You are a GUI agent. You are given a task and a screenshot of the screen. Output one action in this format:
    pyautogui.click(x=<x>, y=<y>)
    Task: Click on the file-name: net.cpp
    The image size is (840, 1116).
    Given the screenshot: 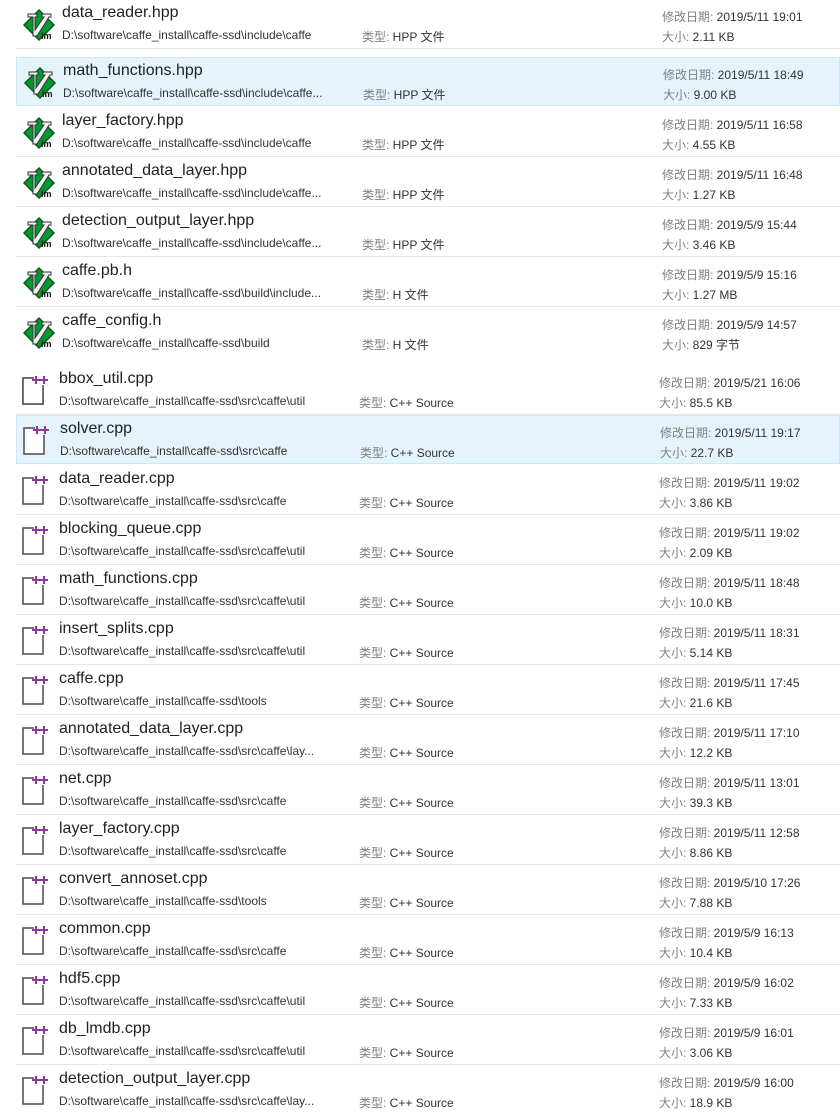 What is the action you would take?
    pyautogui.click(x=85, y=778)
    